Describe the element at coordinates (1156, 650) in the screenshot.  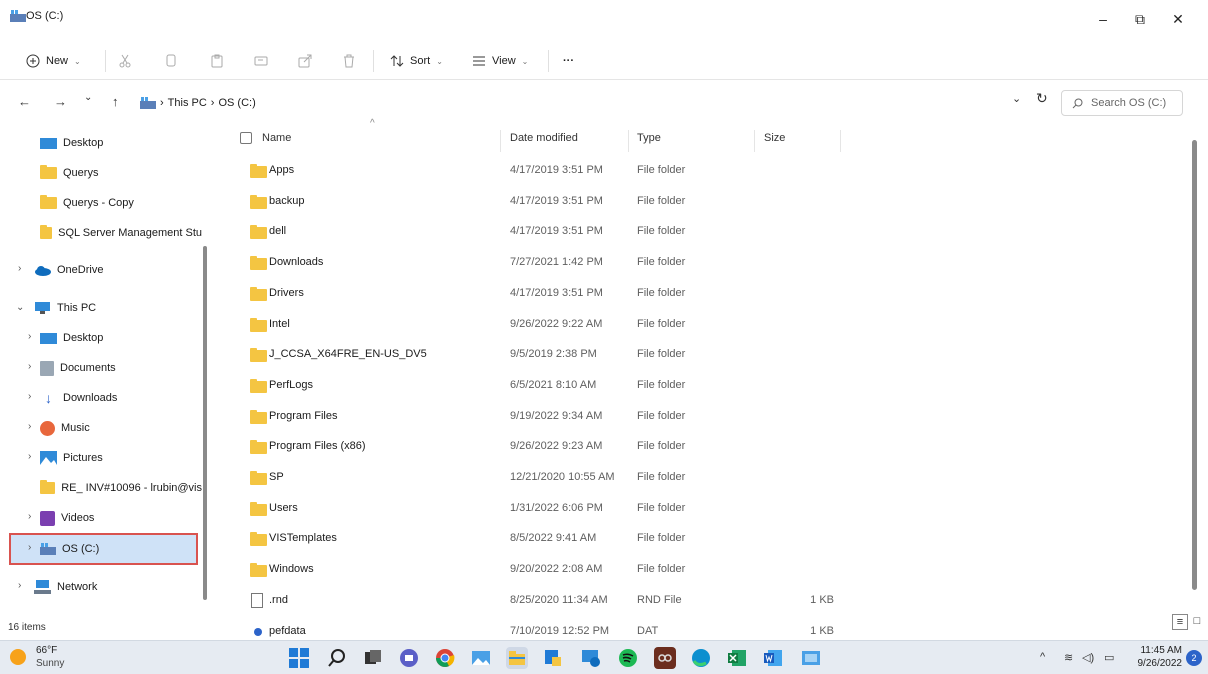
I see `clock-time: 11:45 AM` at that location.